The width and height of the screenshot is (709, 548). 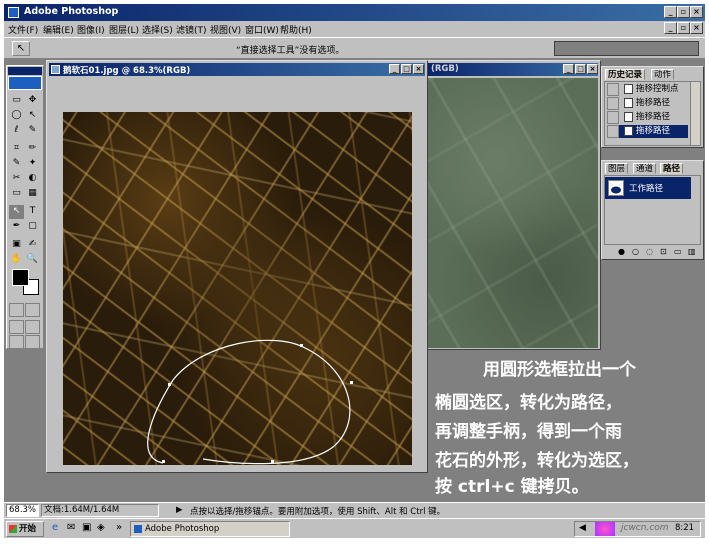 I want to click on tab-layers: 图层, so click(x=617, y=168).